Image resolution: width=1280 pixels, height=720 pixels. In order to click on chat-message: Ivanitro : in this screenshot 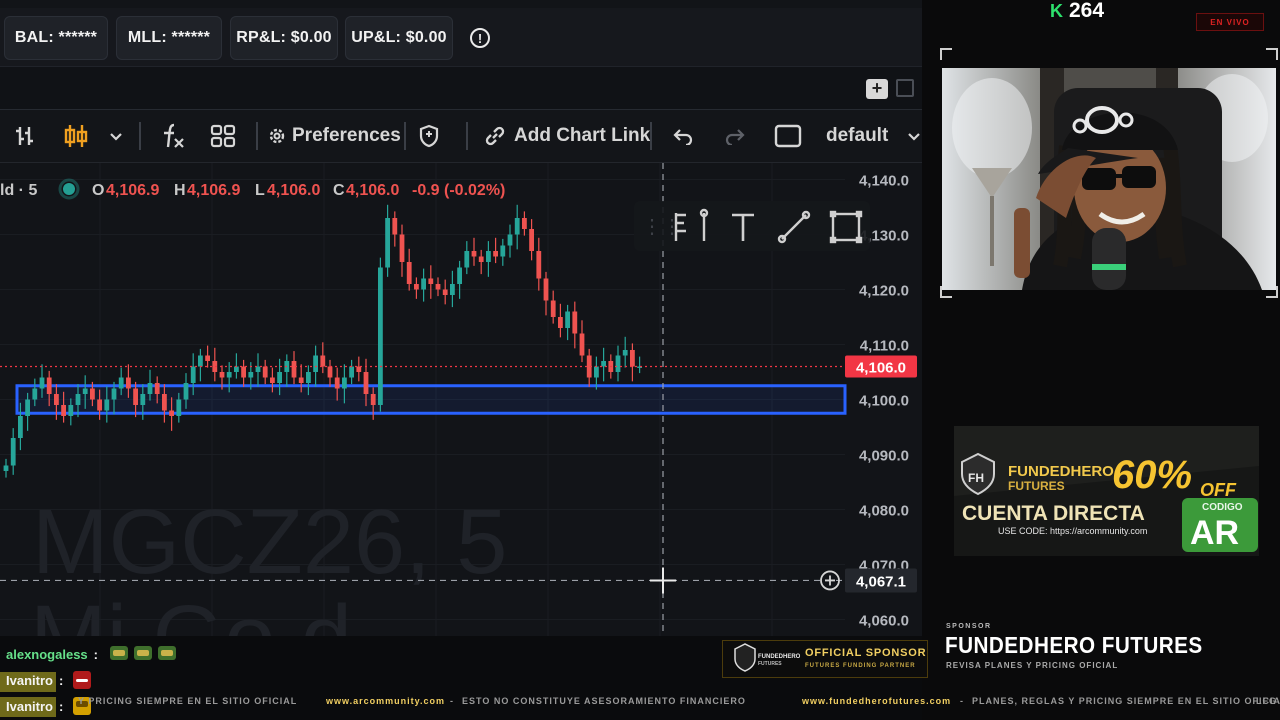, I will do `click(51, 680)`.